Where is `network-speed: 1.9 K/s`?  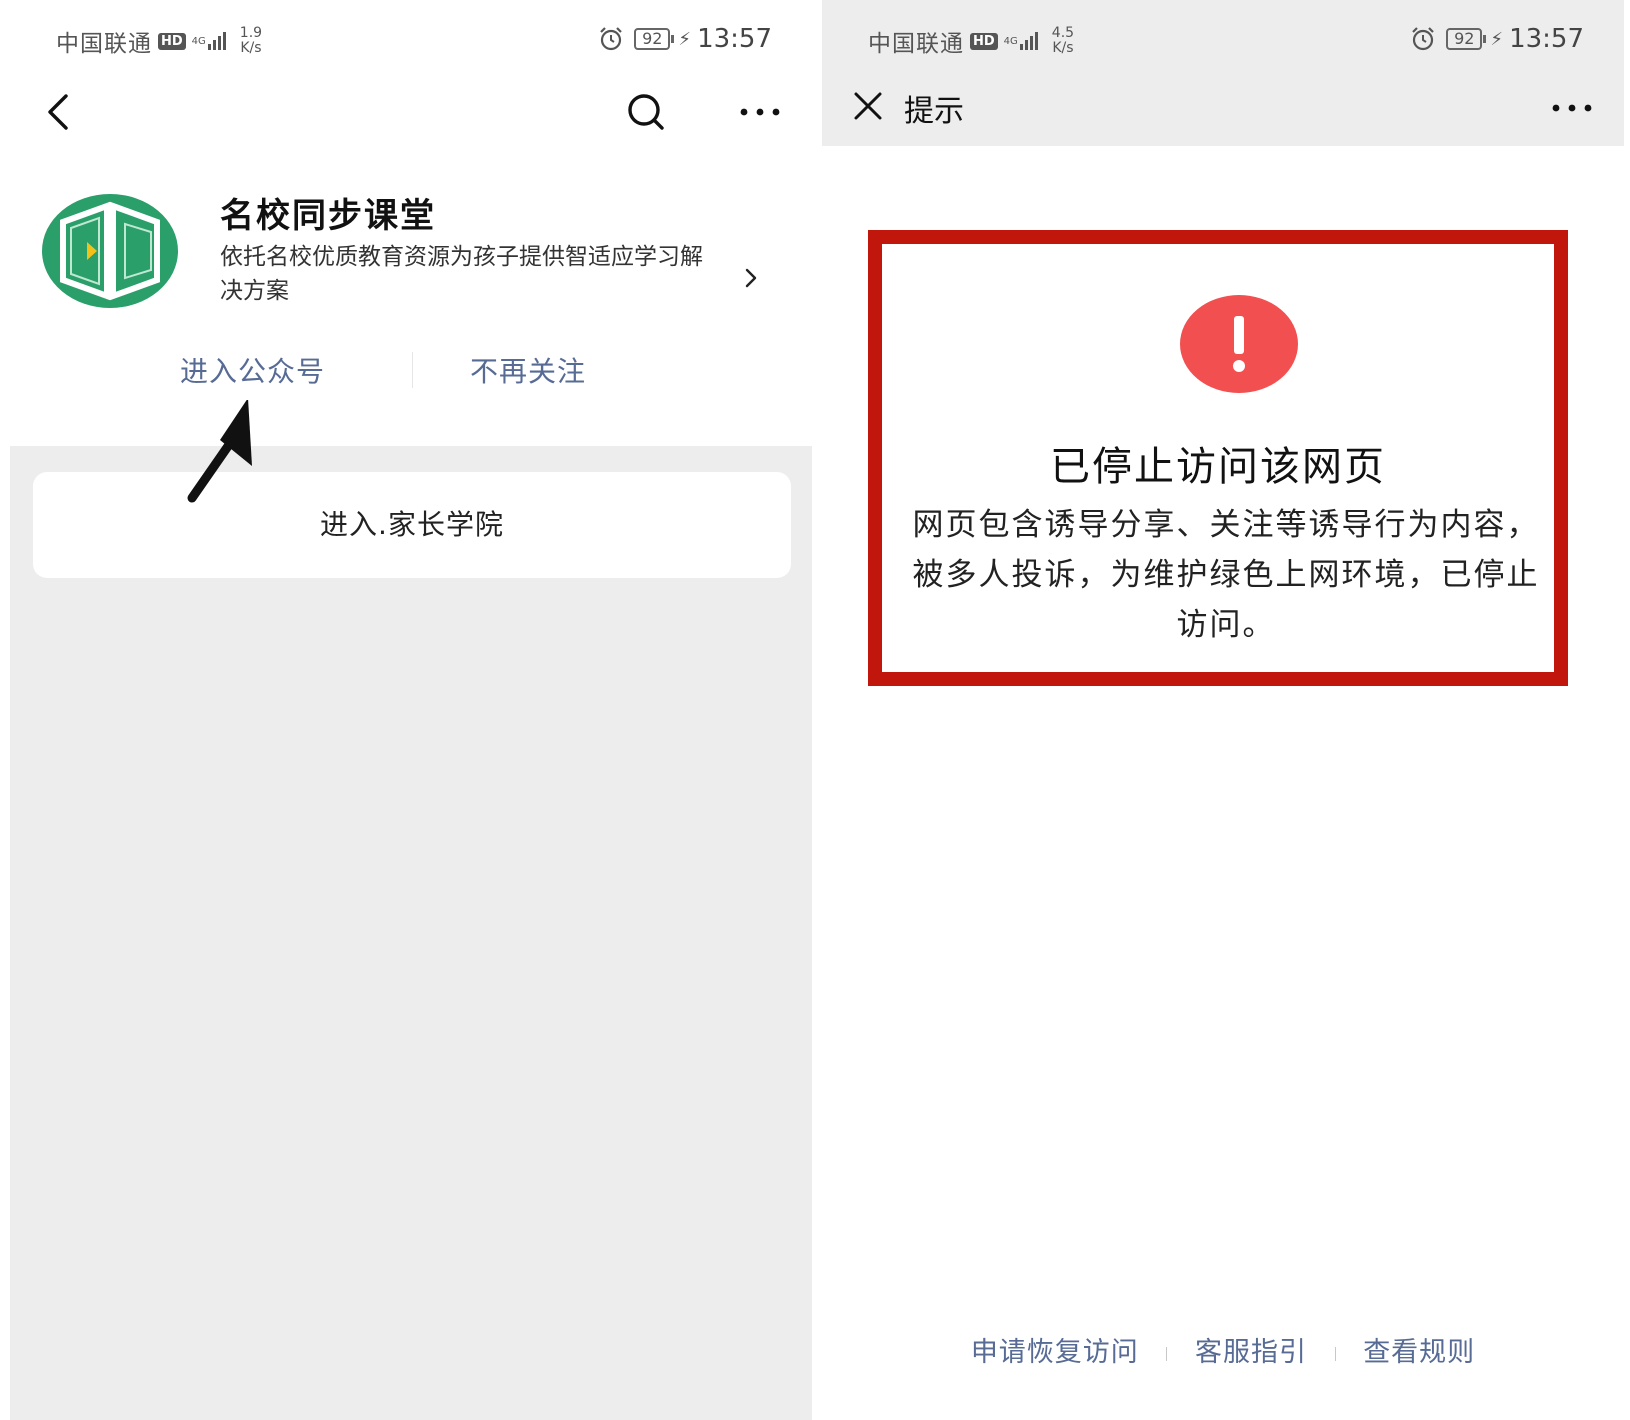
network-speed: 1.9 K/s is located at coordinates (251, 41).